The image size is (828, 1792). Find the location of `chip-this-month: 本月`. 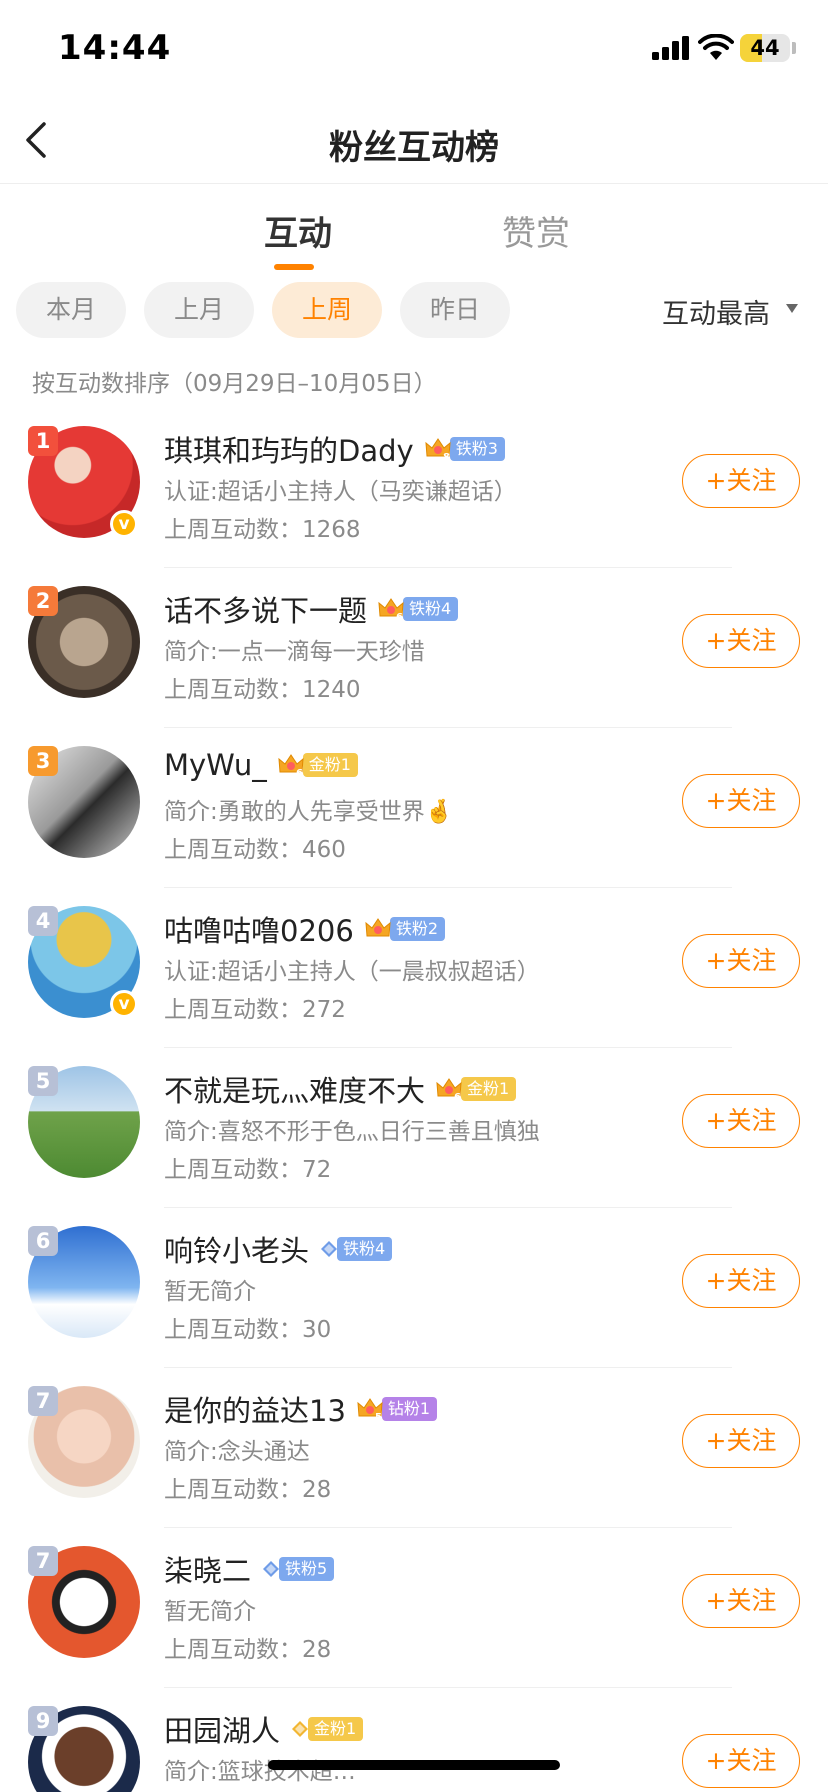

chip-this-month: 本月 is located at coordinates (71, 310).